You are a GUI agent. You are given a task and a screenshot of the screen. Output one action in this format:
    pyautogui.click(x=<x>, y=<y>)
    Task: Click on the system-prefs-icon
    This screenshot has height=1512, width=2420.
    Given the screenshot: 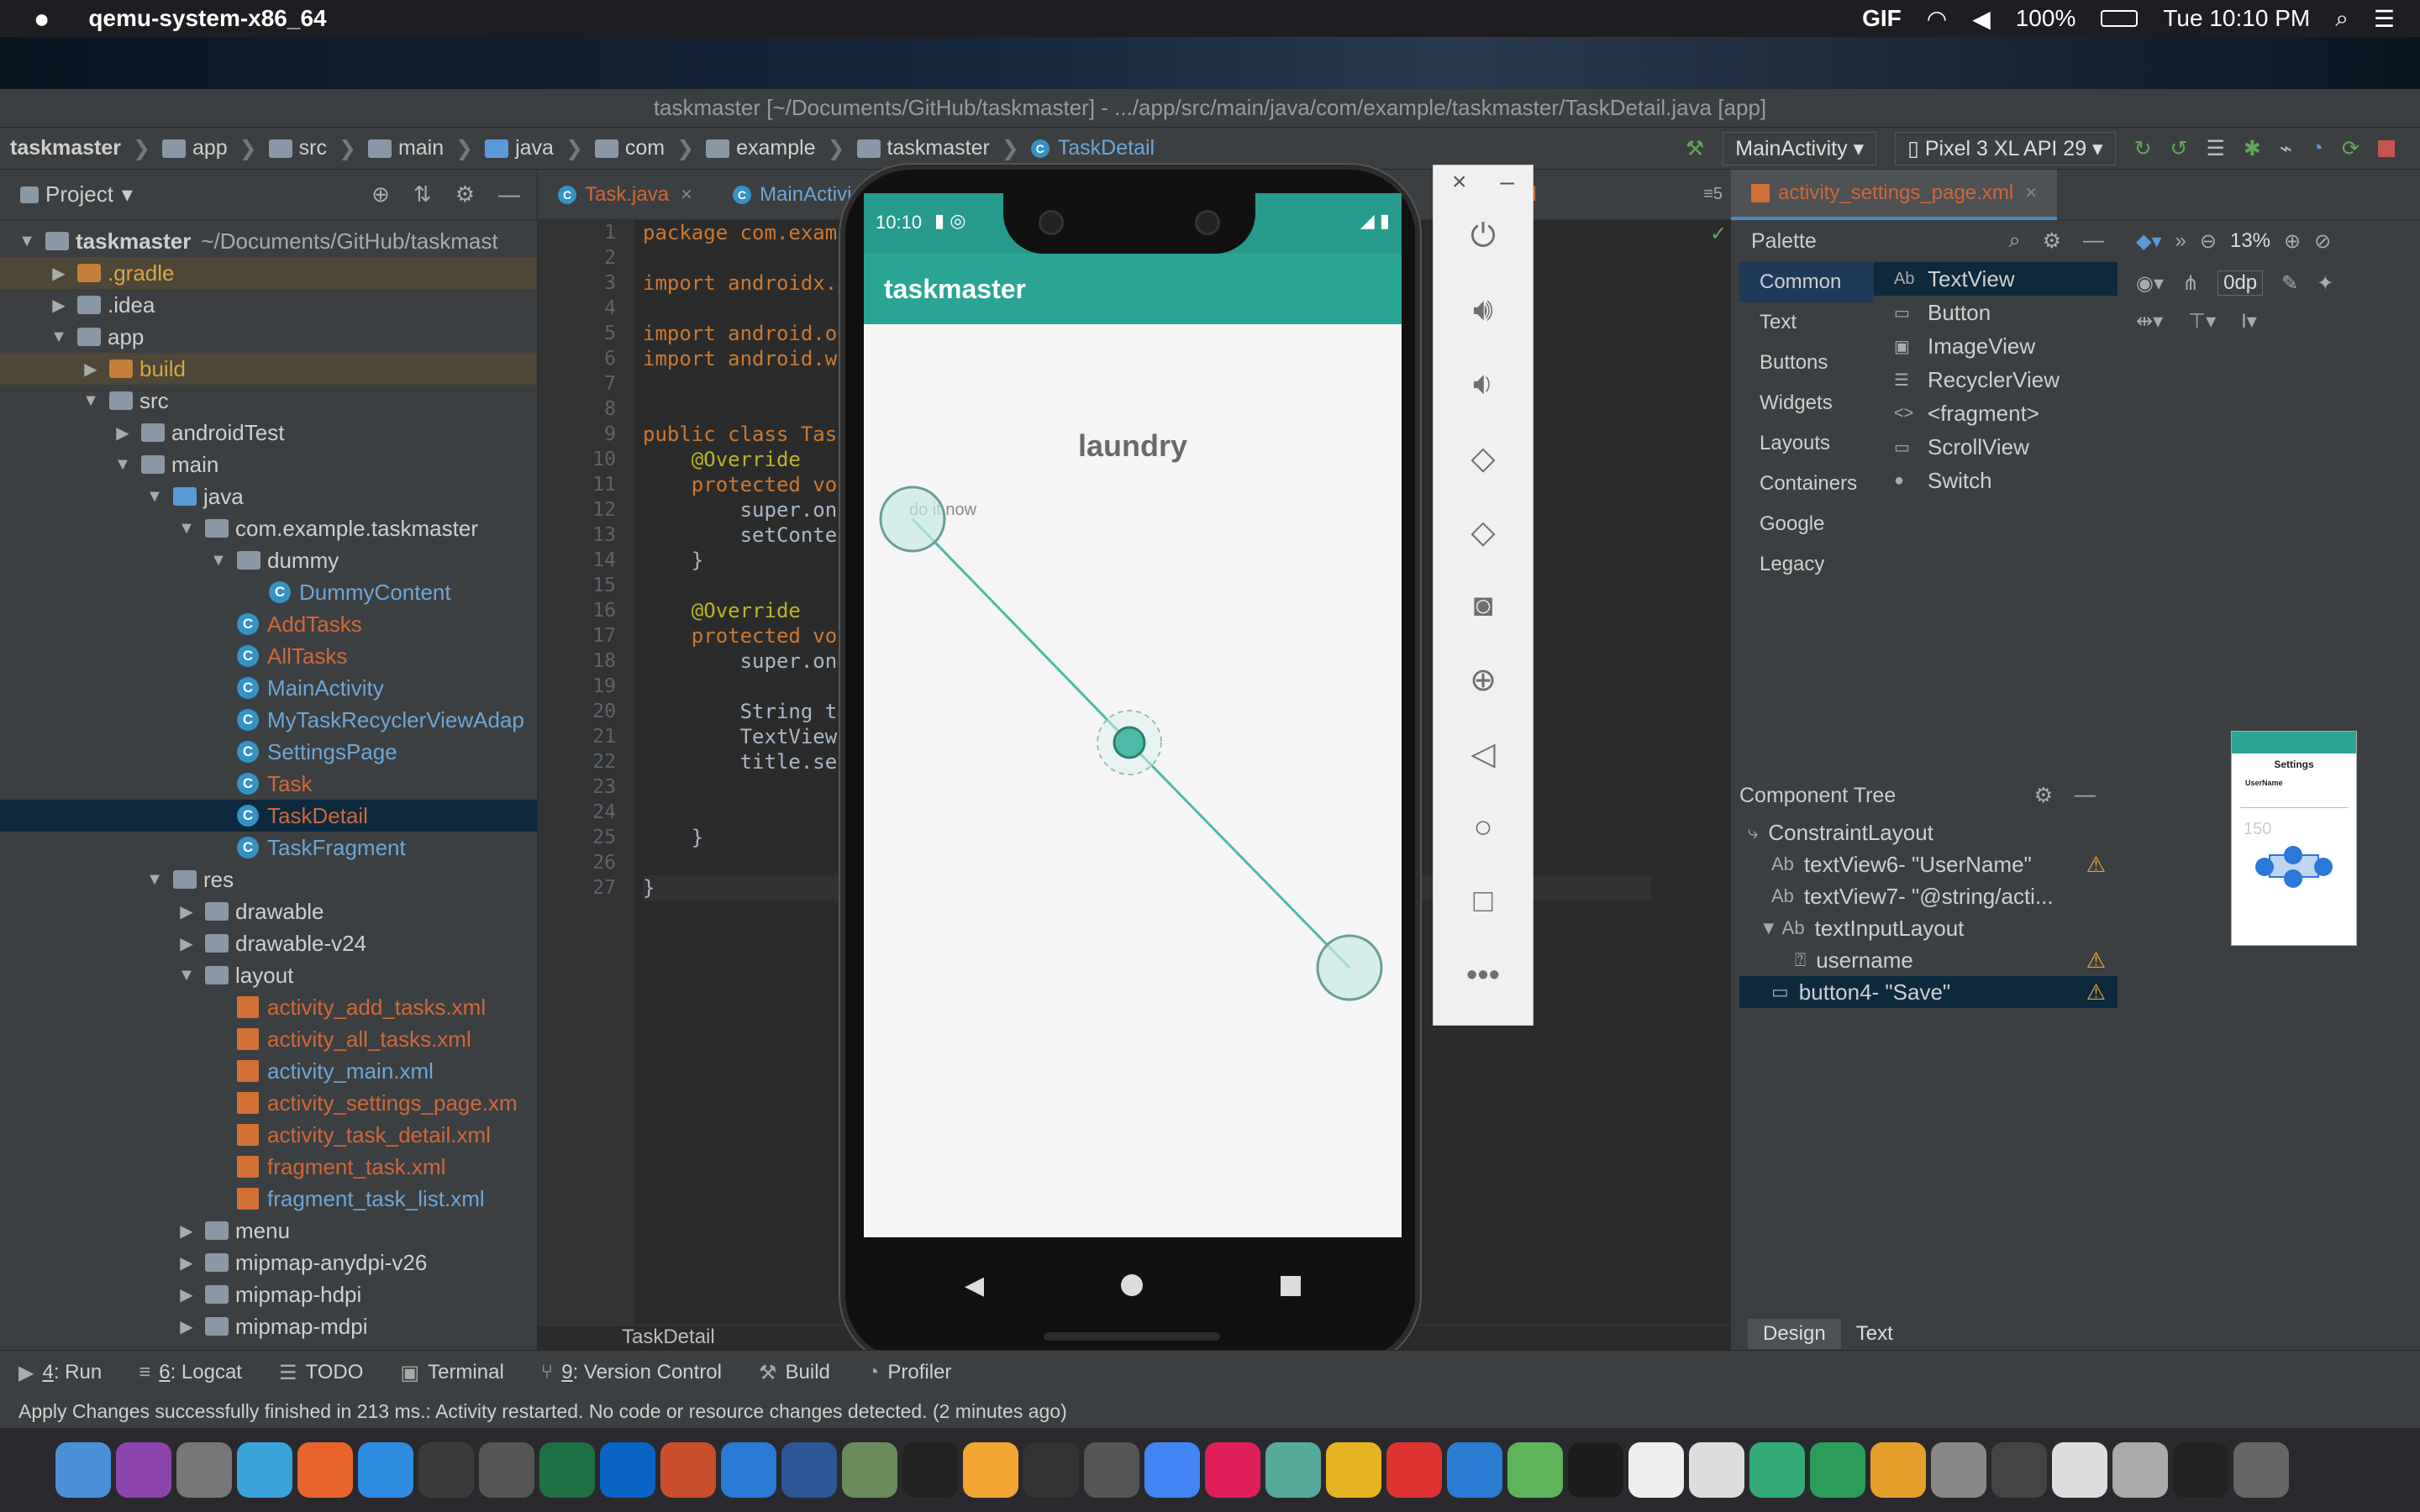 What is the action you would take?
    pyautogui.click(x=264, y=1470)
    